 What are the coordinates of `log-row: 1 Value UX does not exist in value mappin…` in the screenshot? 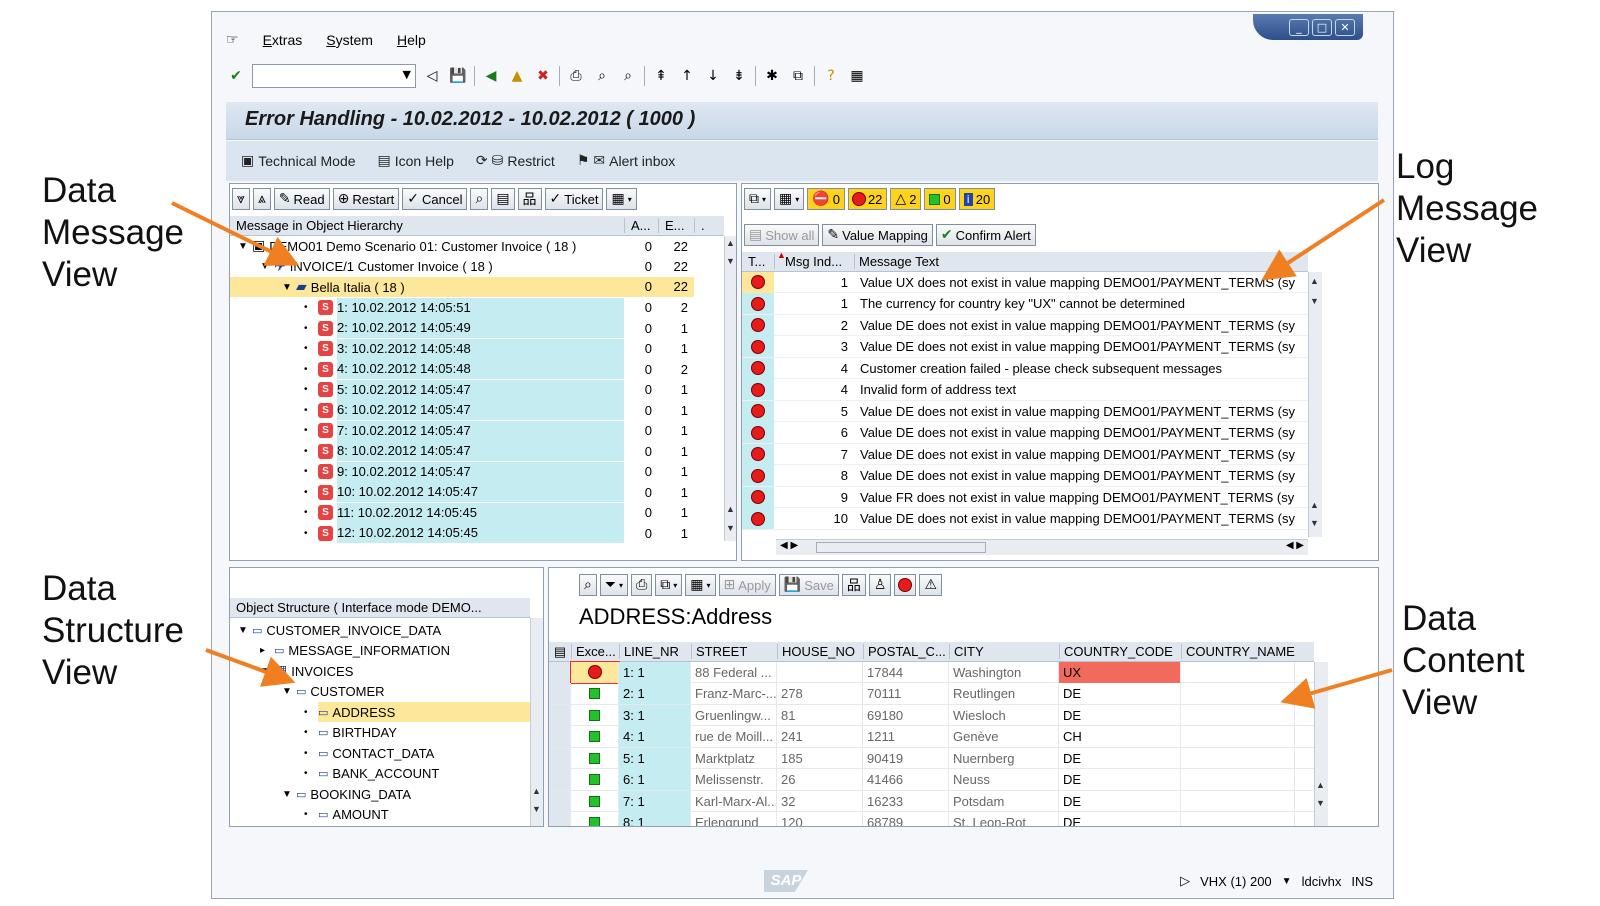 It's located at (1025, 282).